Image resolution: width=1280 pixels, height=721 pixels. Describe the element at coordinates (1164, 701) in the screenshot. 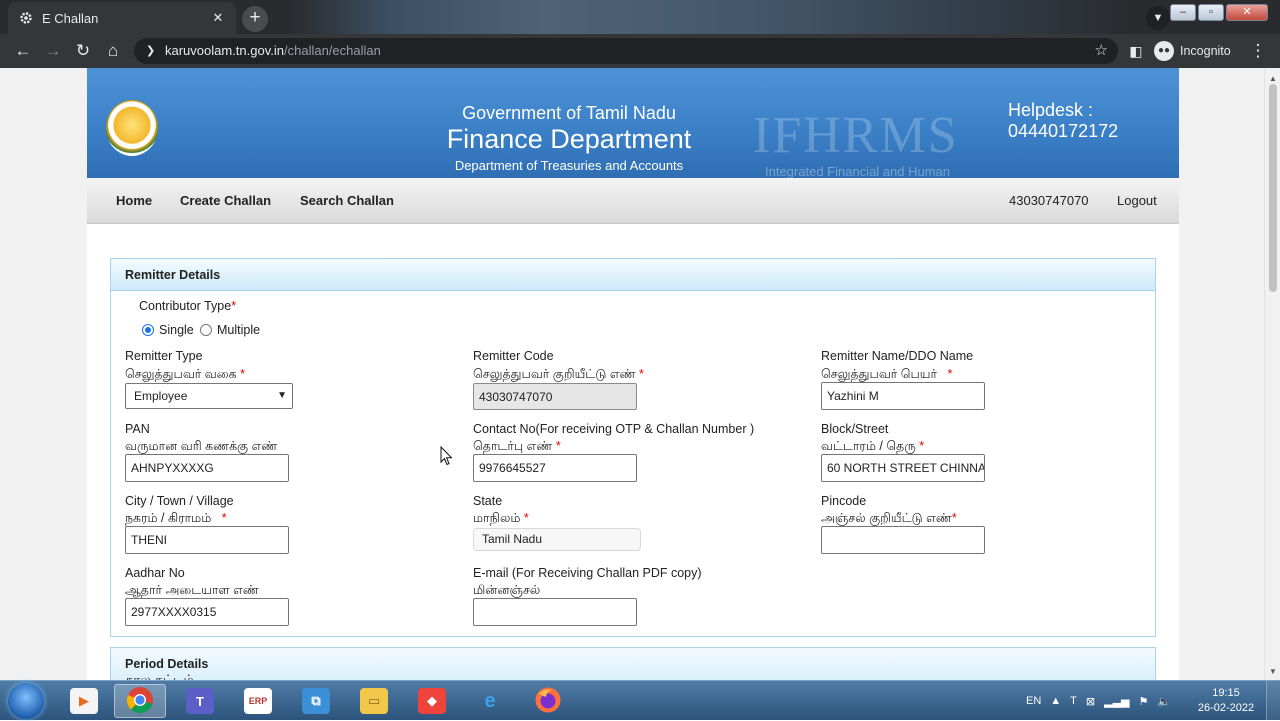

I see `volume-icon: 🔈` at that location.